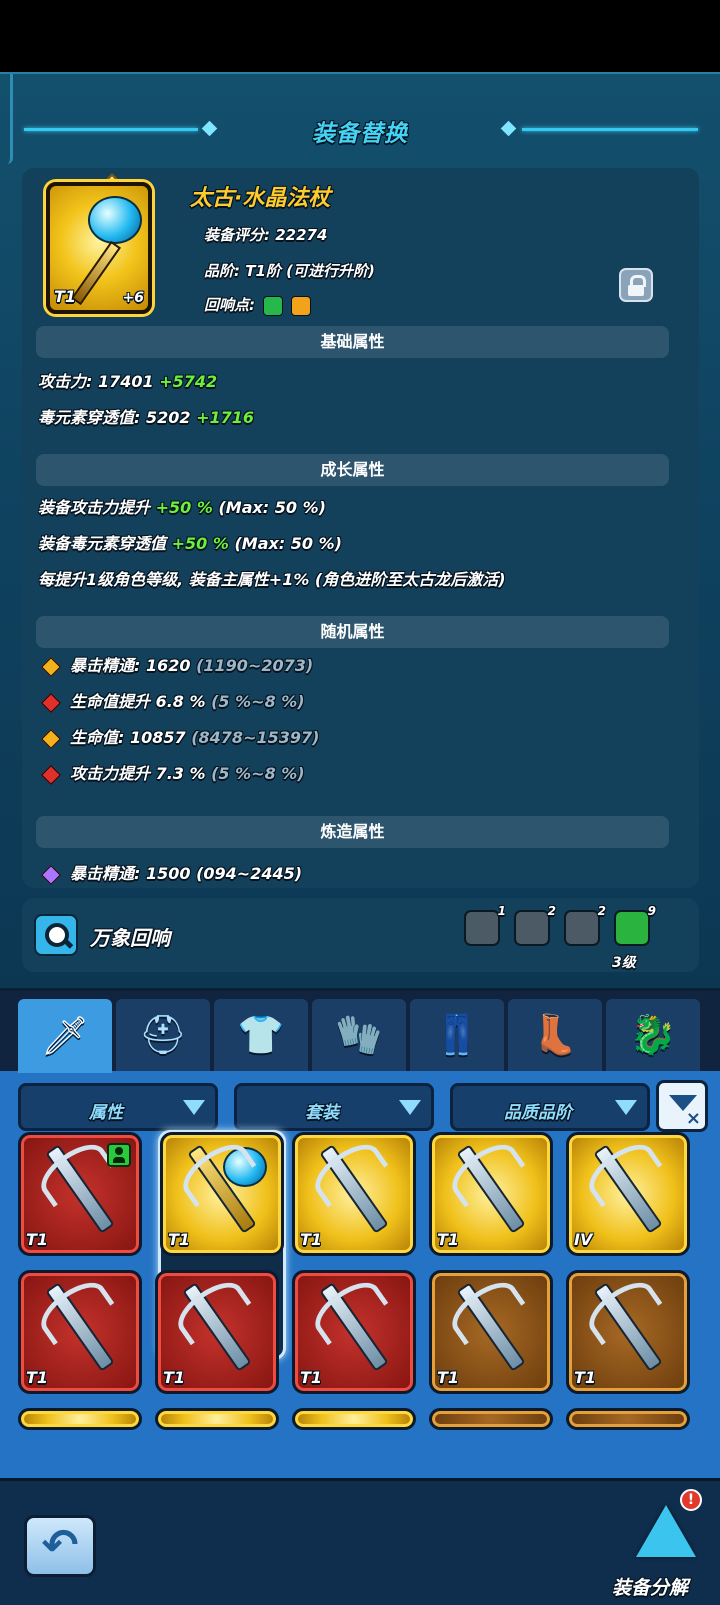  I want to click on item-slot: IV, so click(628, 1194).